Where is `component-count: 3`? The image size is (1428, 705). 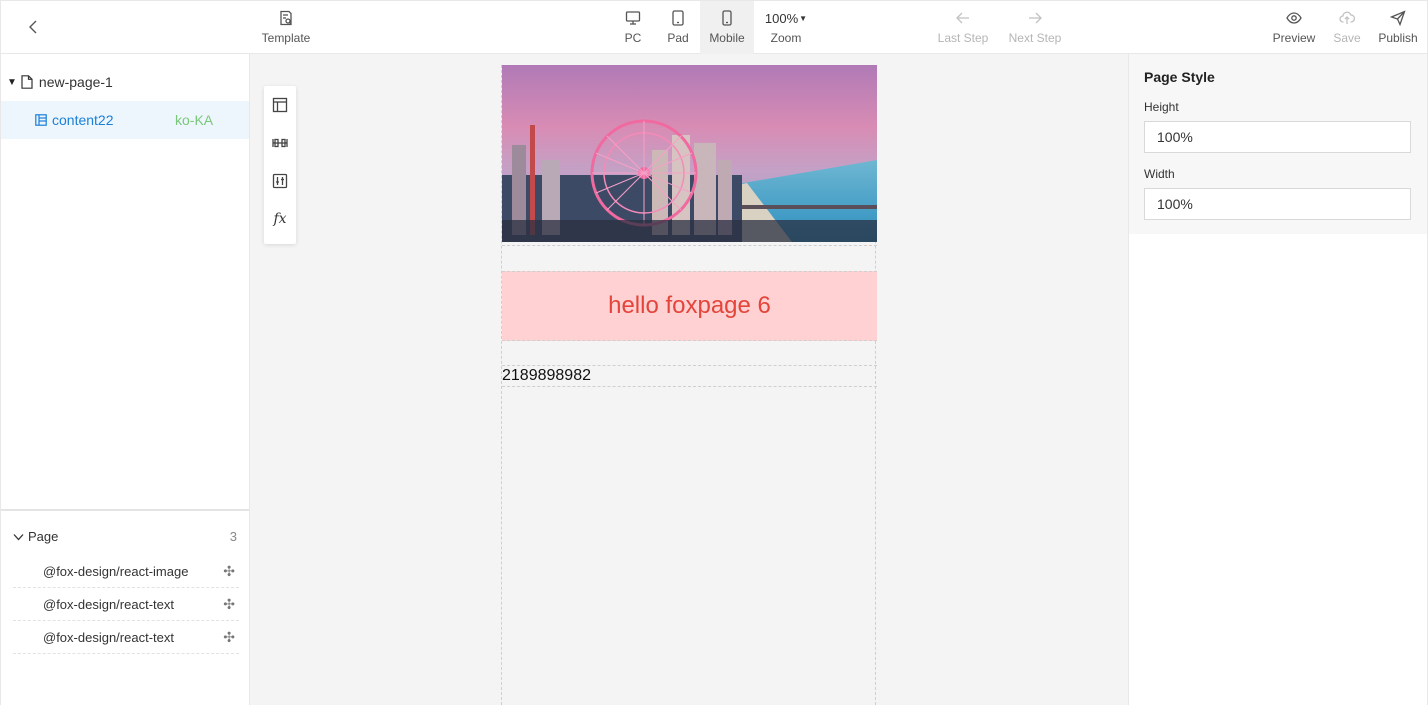 component-count: 3 is located at coordinates (233, 536).